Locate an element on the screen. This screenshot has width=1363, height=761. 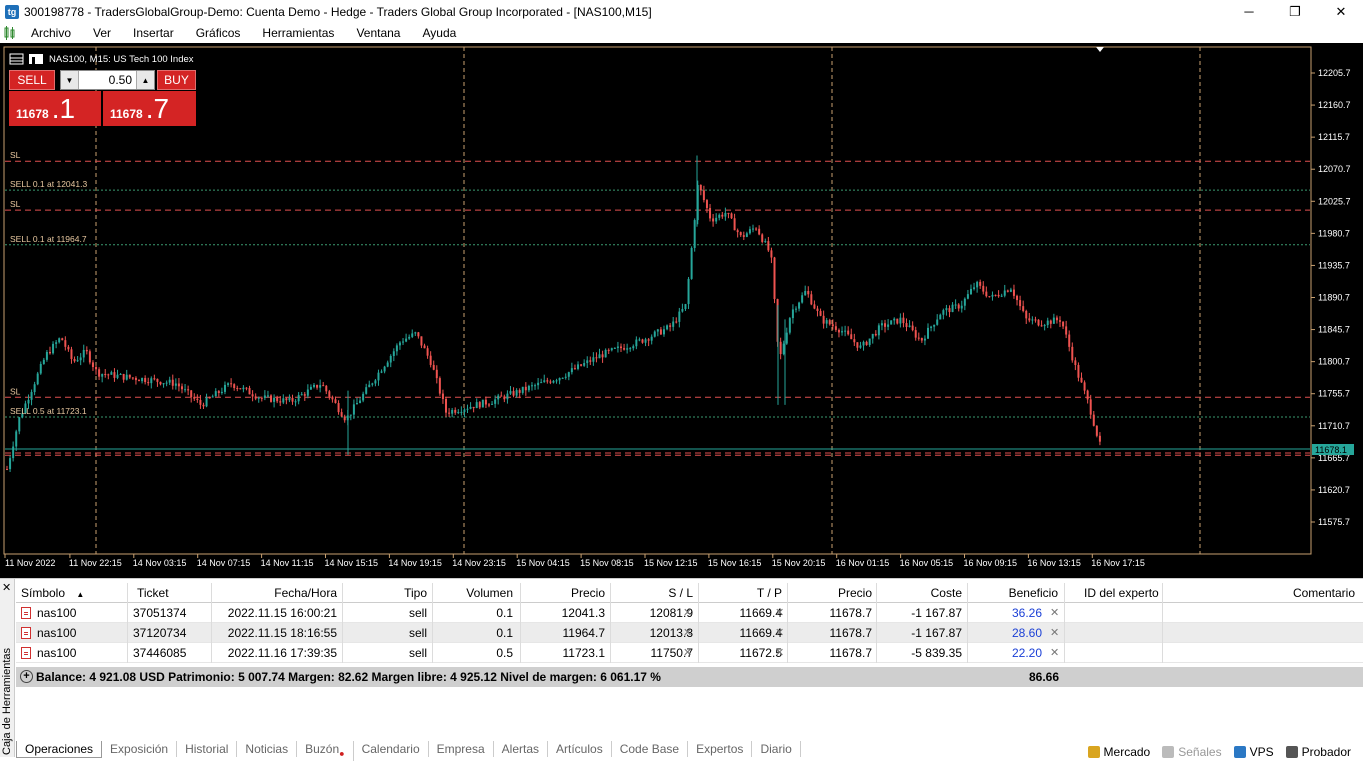
status-probador: Probador is located at coordinates (1318, 752).